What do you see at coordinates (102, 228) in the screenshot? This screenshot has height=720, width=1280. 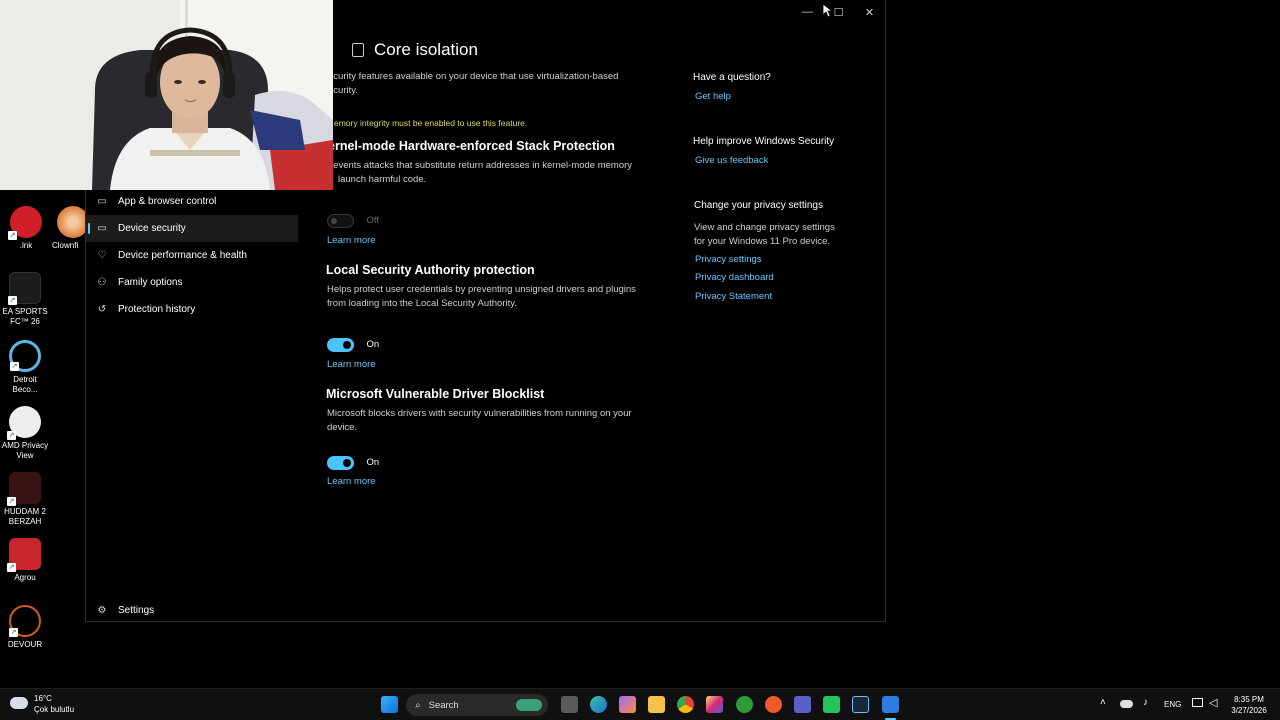 I see `laptop-icon: ▭` at bounding box center [102, 228].